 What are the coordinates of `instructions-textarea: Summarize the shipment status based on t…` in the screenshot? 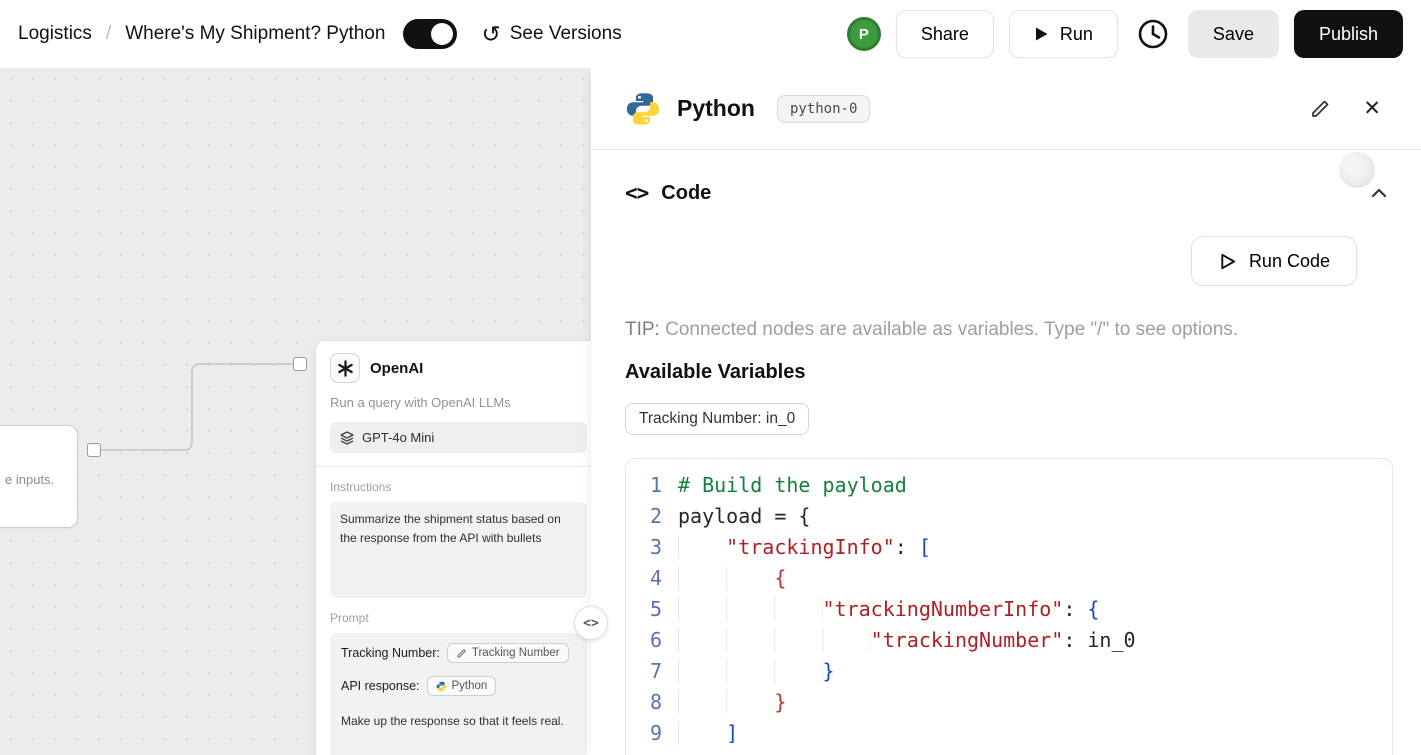 It's located at (458, 550).